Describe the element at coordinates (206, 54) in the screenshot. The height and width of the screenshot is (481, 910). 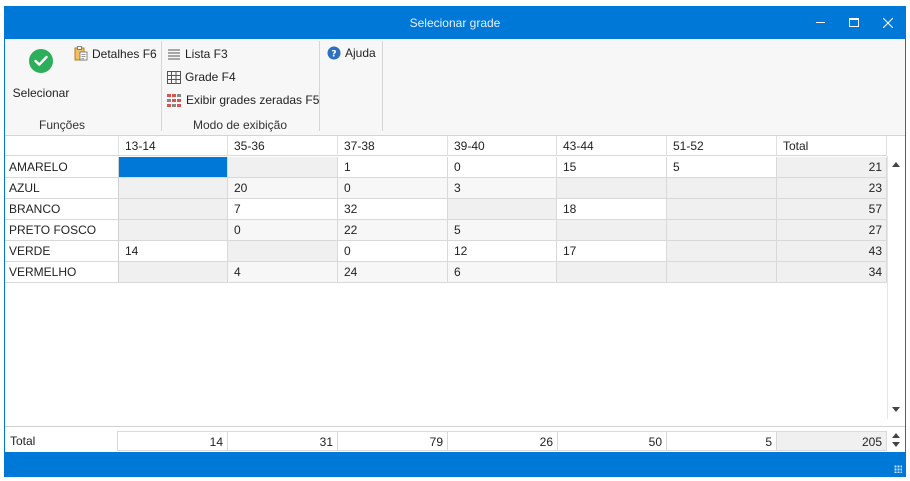
I see `lista-label: Lista F3` at that location.